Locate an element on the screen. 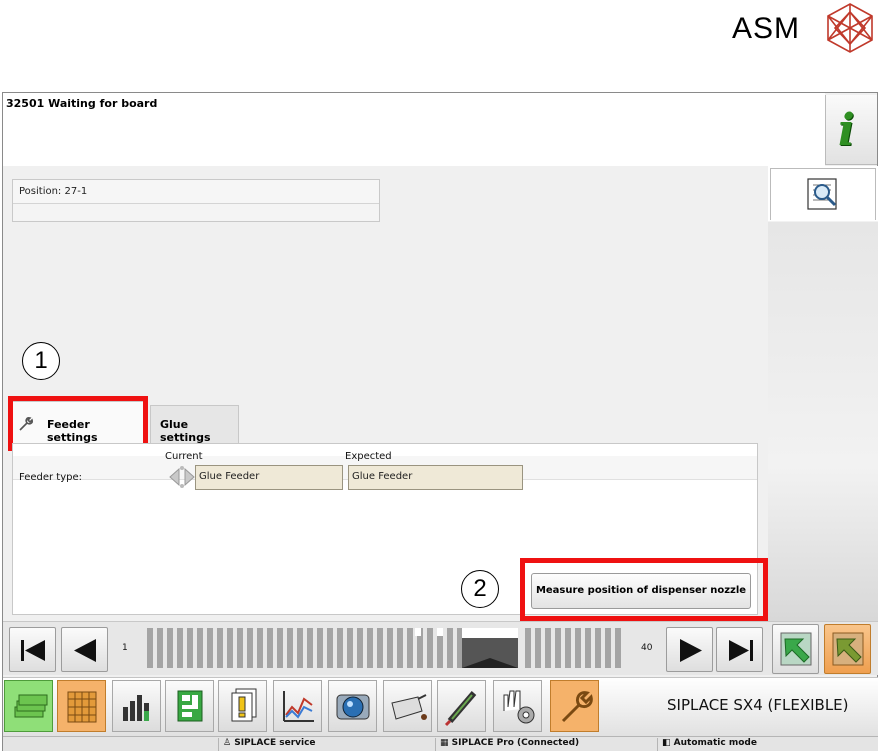 This screenshot has height=751, width=880. wrench-icon is located at coordinates (577, 707).